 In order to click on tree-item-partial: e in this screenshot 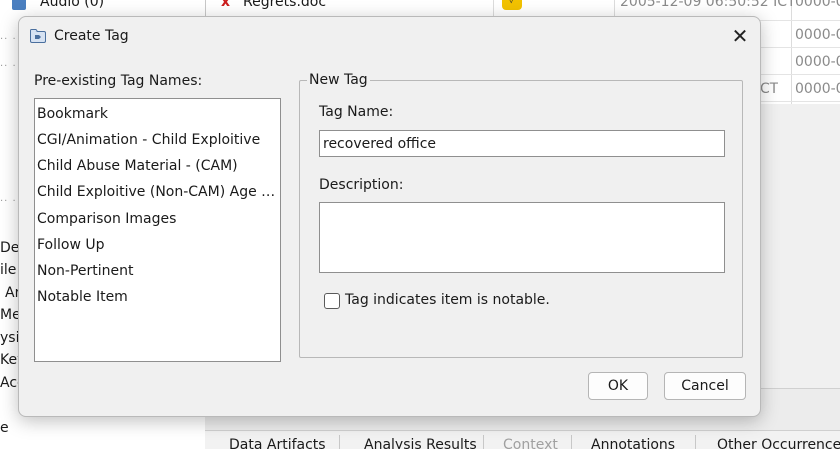, I will do `click(4, 428)`.